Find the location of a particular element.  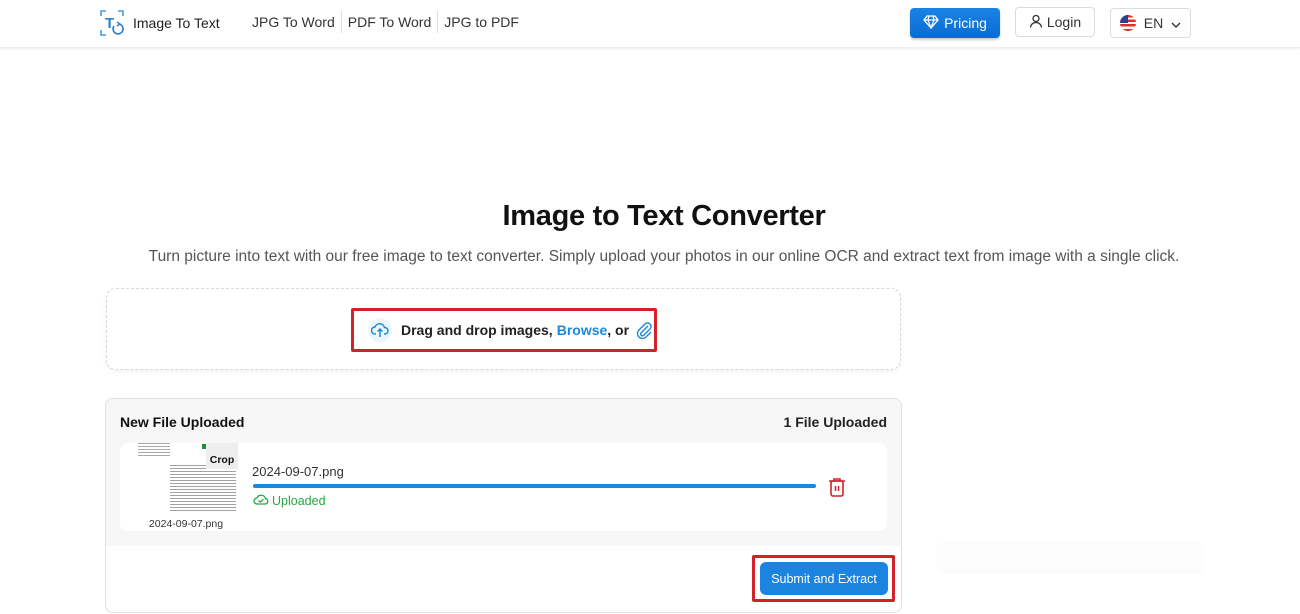

nav-pdf-to-word: PDF To Word is located at coordinates (390, 22).